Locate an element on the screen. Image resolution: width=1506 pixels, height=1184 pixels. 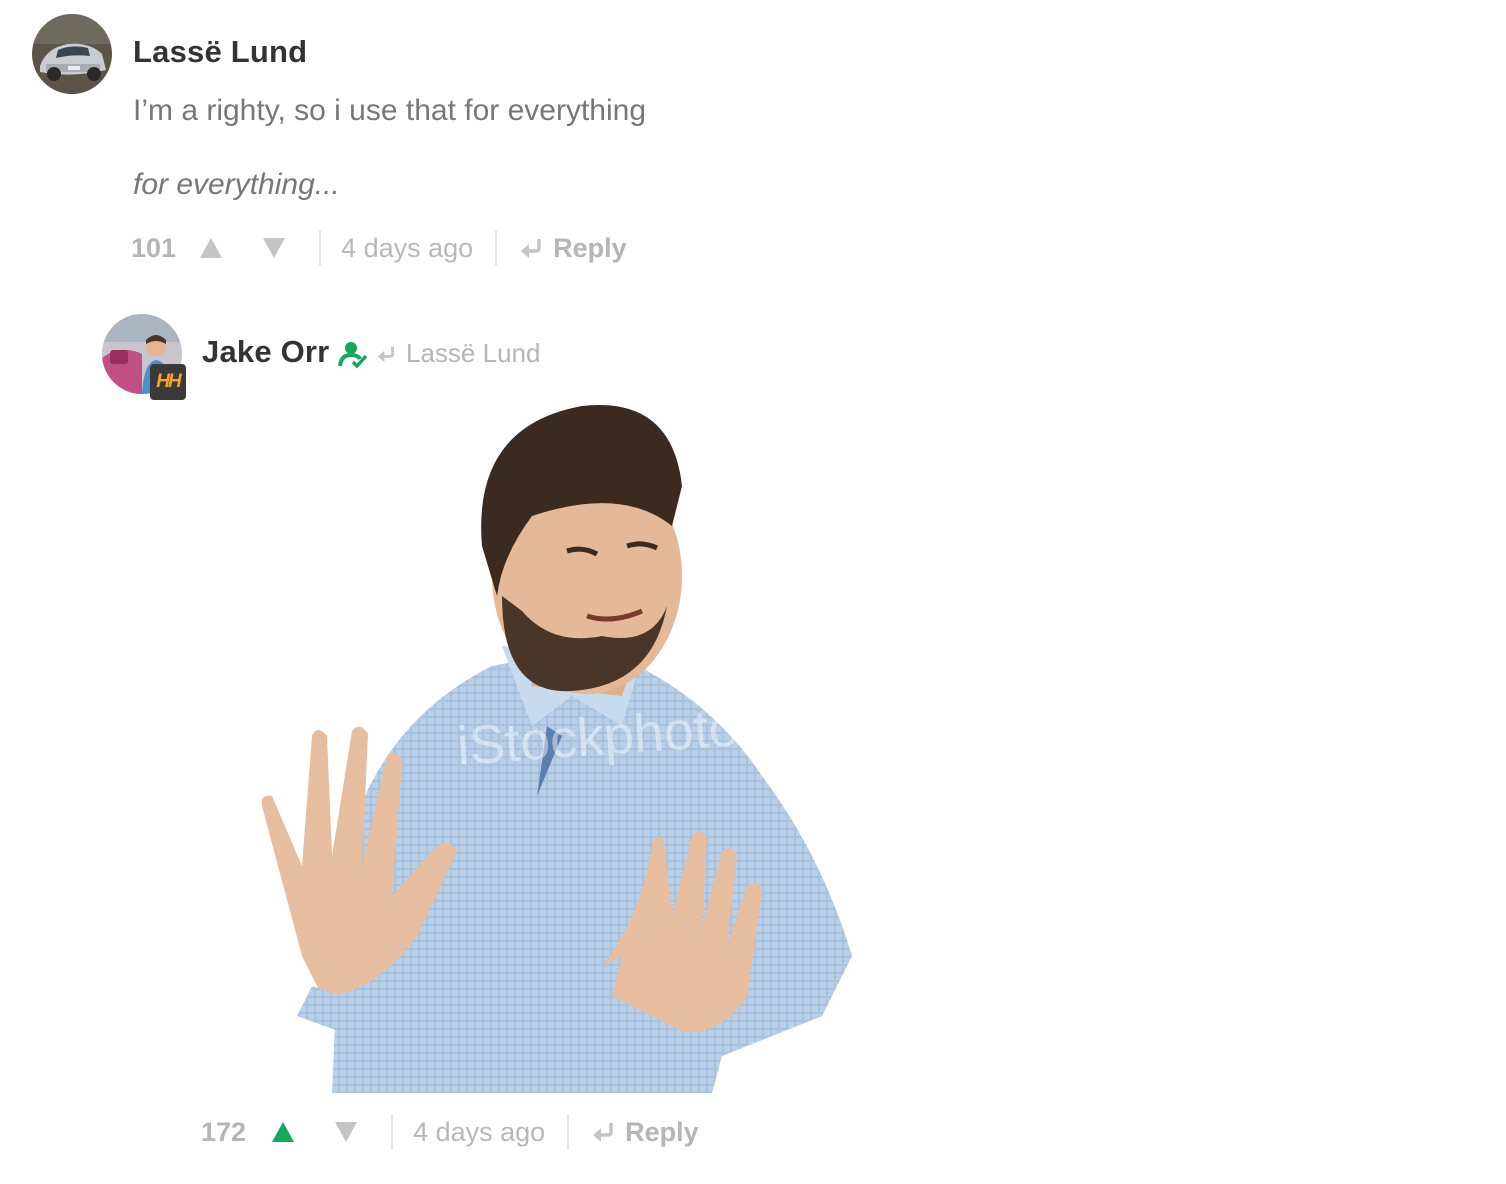
author-name: Jake Orr is located at coordinates (265, 352).